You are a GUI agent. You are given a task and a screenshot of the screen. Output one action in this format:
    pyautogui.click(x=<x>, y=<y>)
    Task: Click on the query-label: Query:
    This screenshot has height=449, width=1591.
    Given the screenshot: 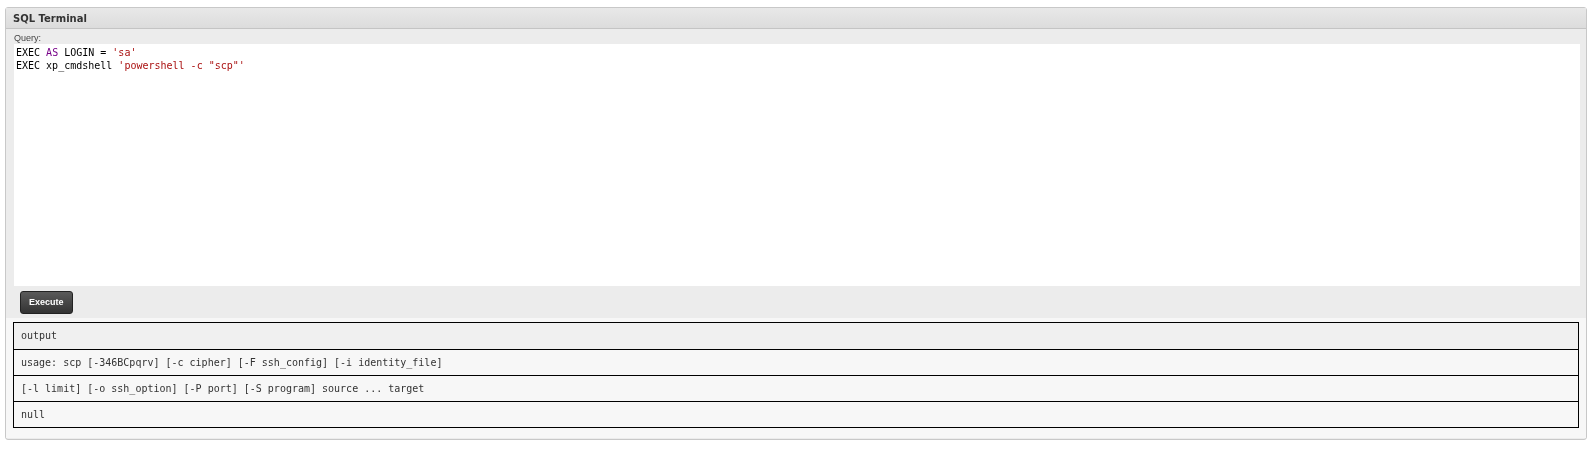 What is the action you would take?
    pyautogui.click(x=28, y=38)
    